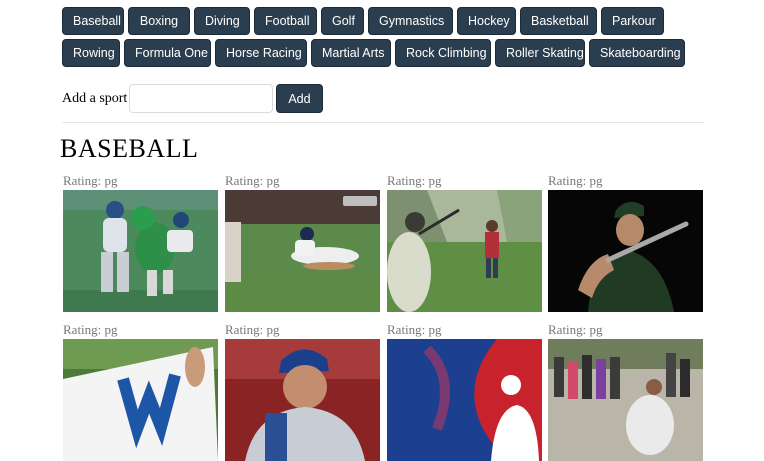 This screenshot has height=461, width=764. I want to click on sport-button-hockey: Hockey, so click(486, 21).